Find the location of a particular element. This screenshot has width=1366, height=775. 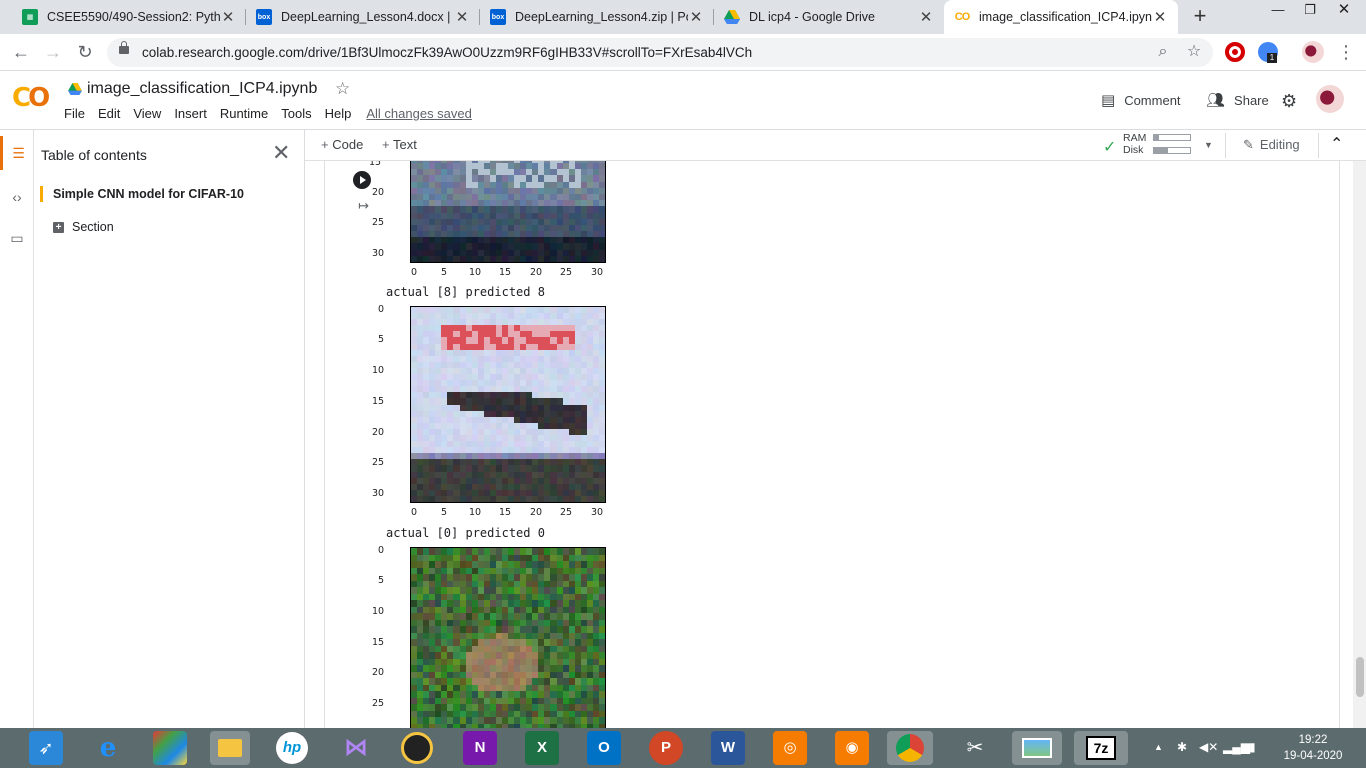

minimize-icon: — is located at coordinates (1278, 11).